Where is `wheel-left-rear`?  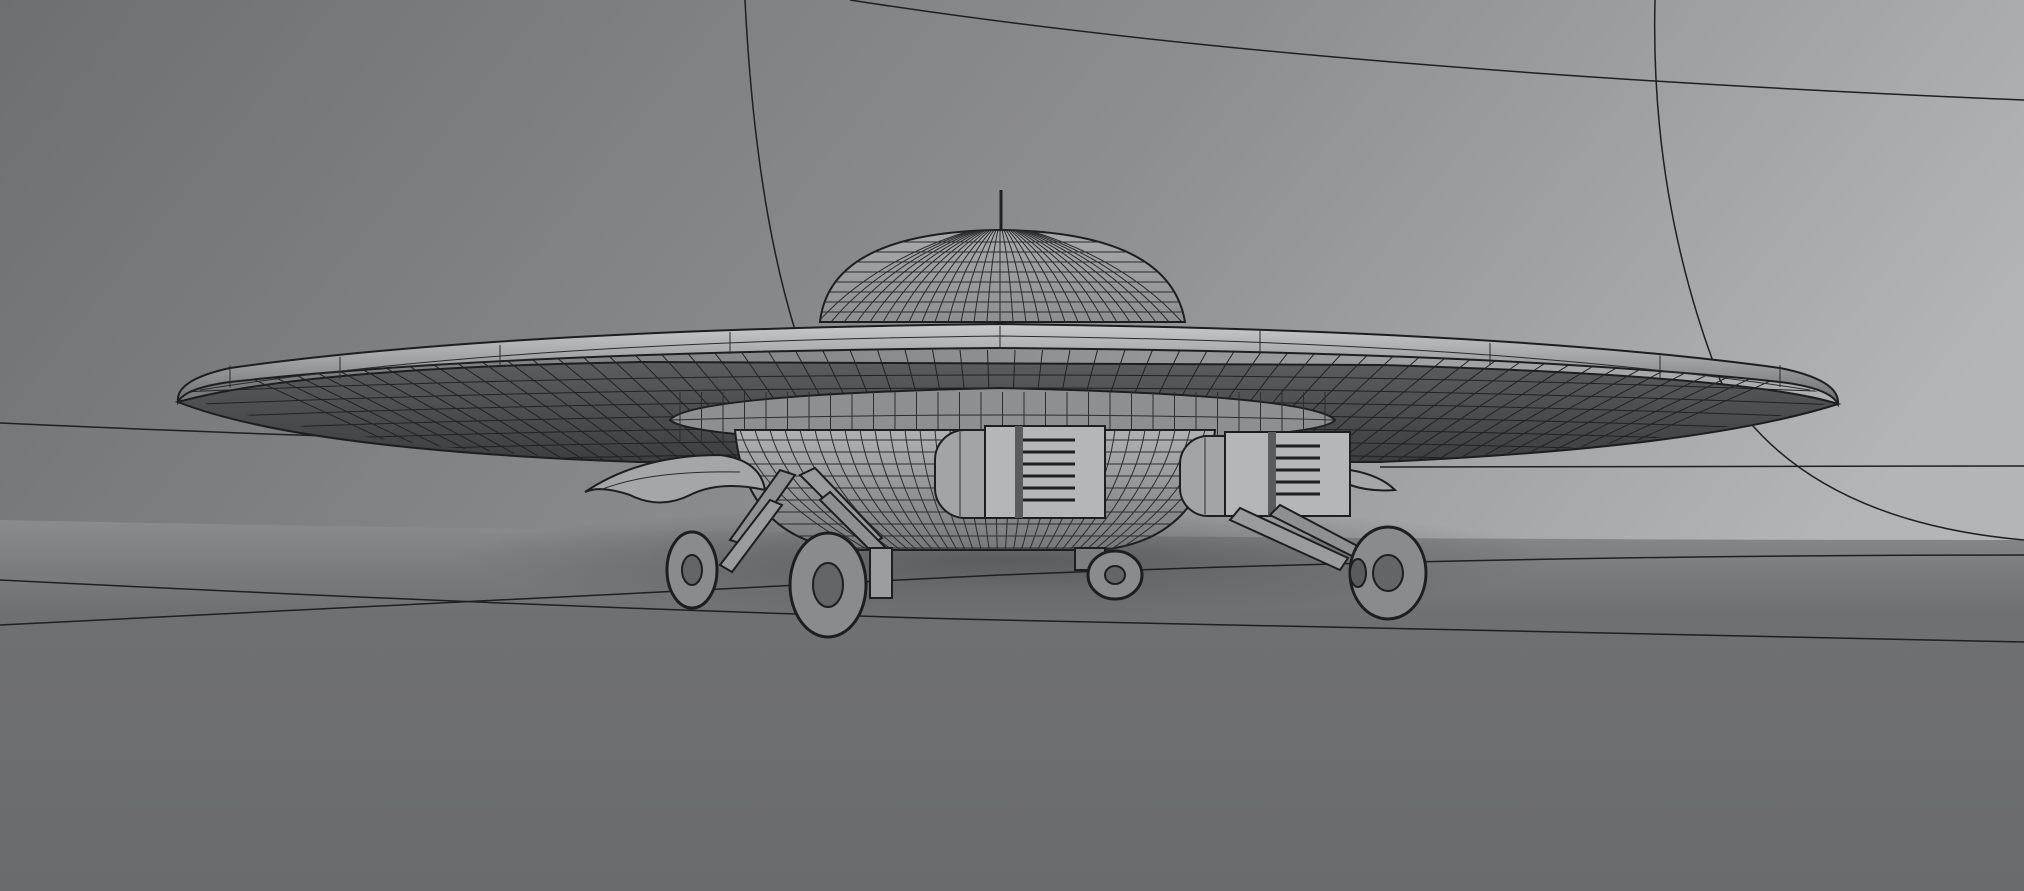
wheel-left-rear is located at coordinates (692, 570).